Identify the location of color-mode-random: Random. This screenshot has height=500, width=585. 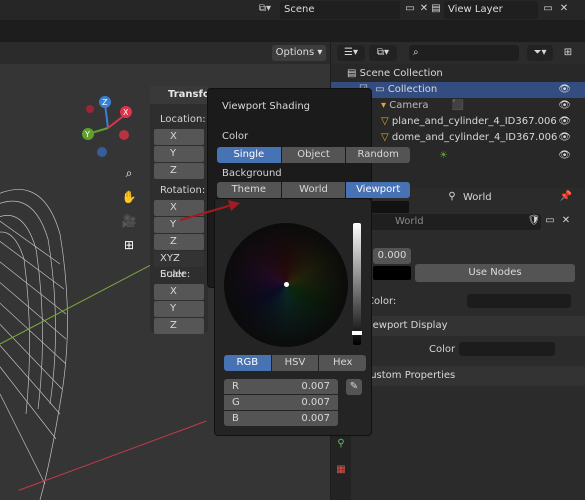
(378, 155).